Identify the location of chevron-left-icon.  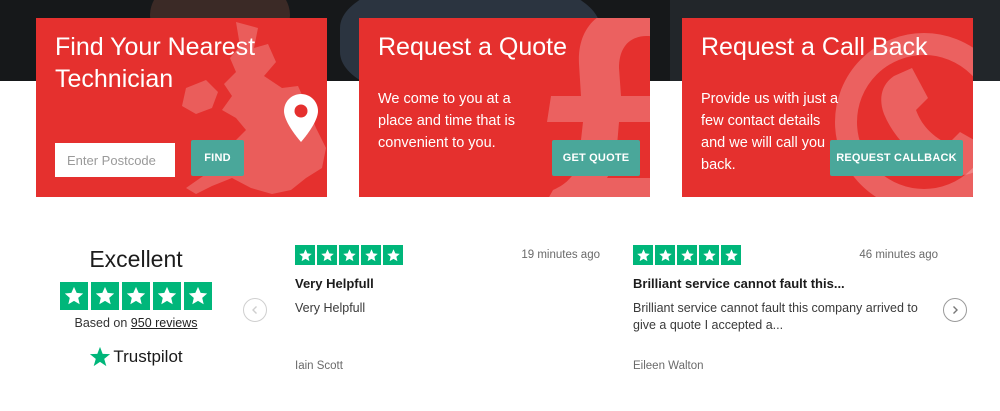
(254, 310).